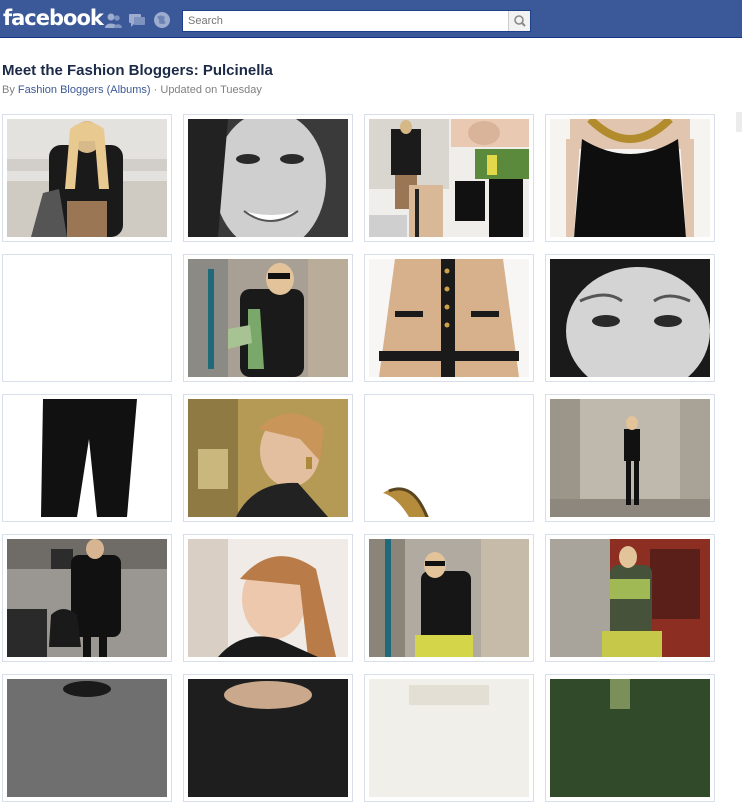 The height and width of the screenshot is (802, 742). I want to click on album-title: Meet the Fashion Bloggers: Pulcinella, so click(137, 70).